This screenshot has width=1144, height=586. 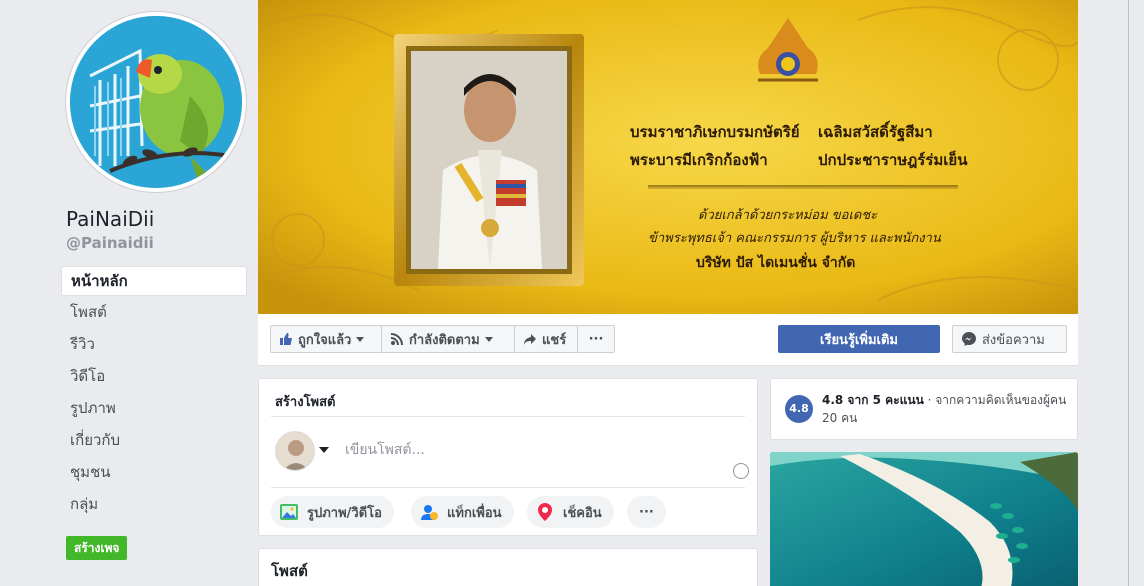 I want to click on liked-button: ถูกใจแล้ว, so click(x=326, y=339).